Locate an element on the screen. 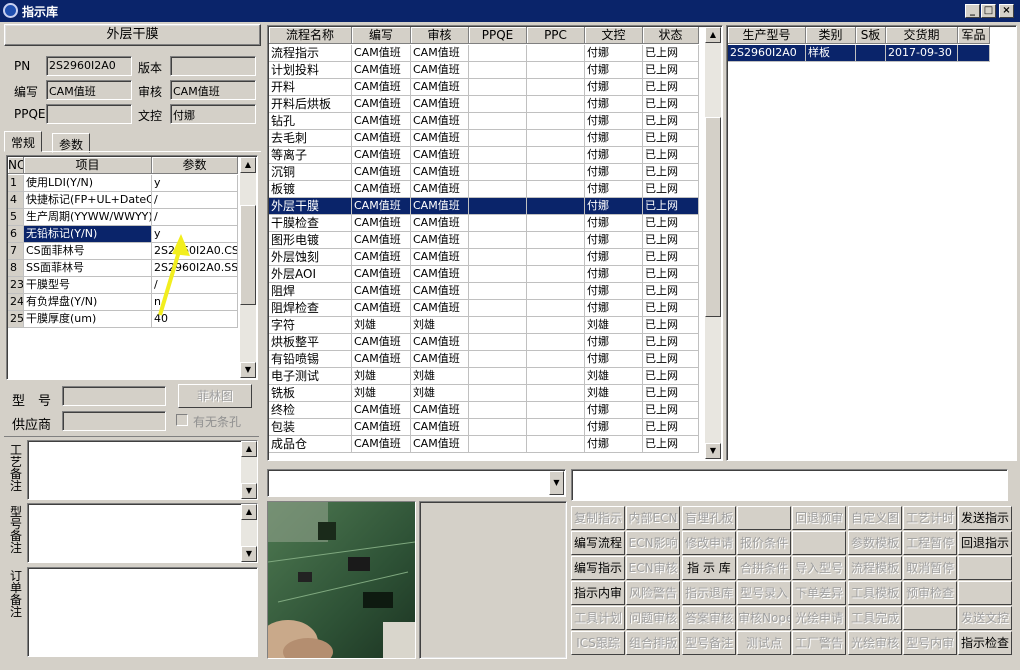  param-item-cell: 无铅标记(Y/N) is located at coordinates (88, 234).